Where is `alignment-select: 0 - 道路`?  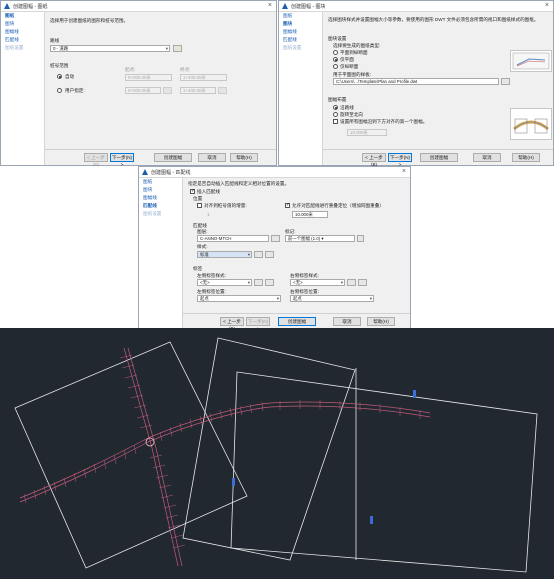 alignment-select: 0 - 道路 is located at coordinates (110, 48).